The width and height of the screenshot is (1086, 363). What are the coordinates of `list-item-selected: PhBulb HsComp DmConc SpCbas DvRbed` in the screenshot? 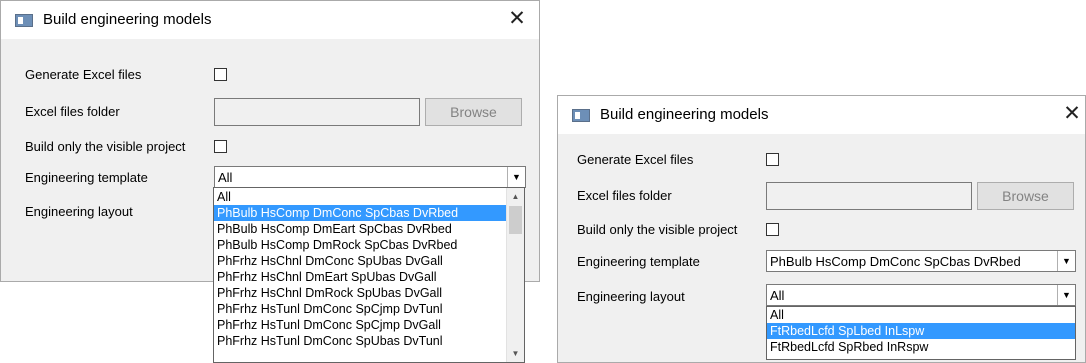 It's located at (360, 213).